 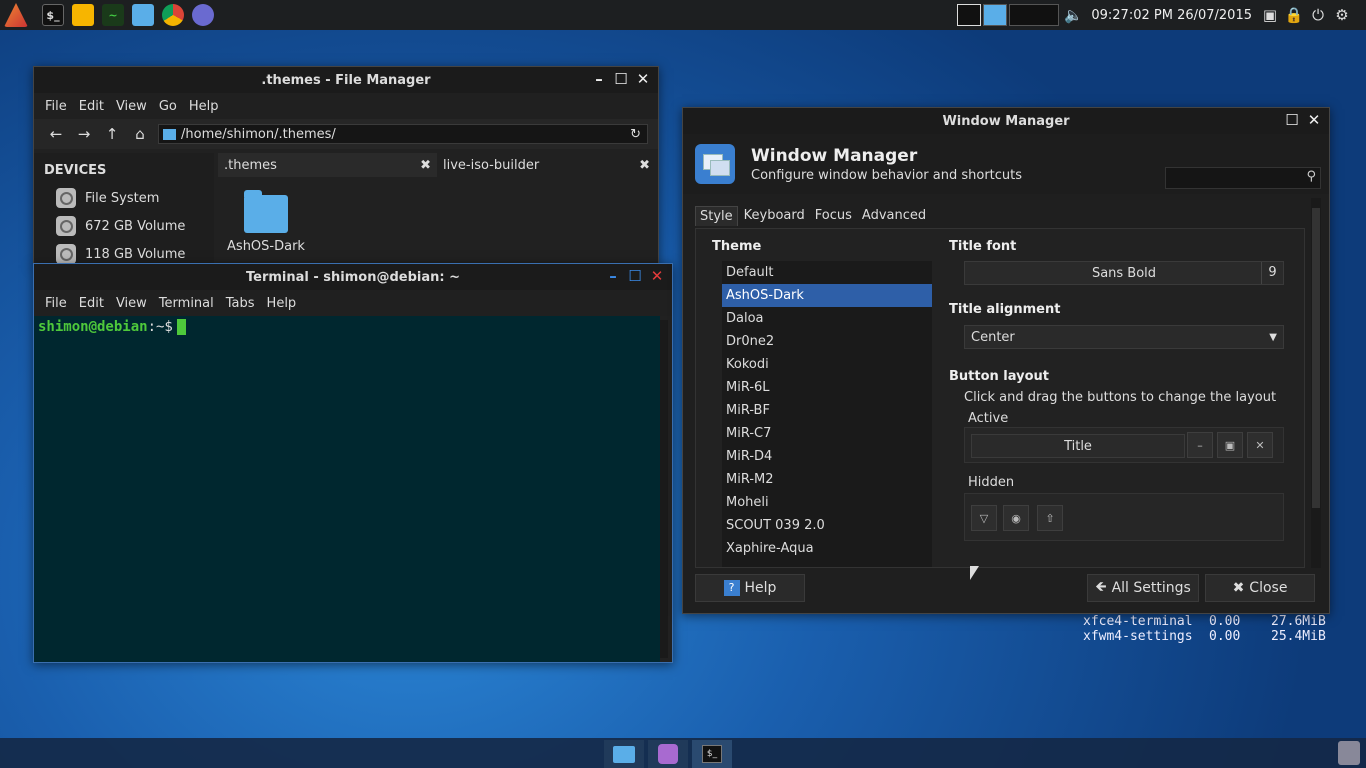 I want to click on stick-slot-icon: ◉, so click(x=1016, y=518).